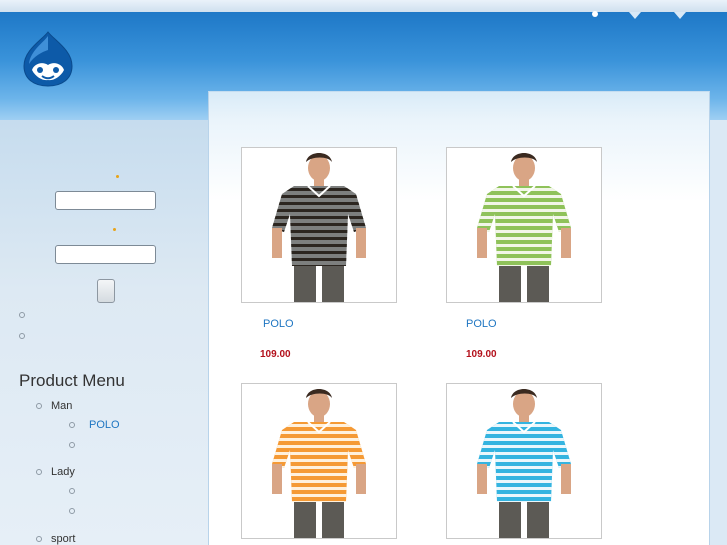 The height and width of the screenshot is (545, 727). I want to click on drupal-drop-icon, so click(48, 59).